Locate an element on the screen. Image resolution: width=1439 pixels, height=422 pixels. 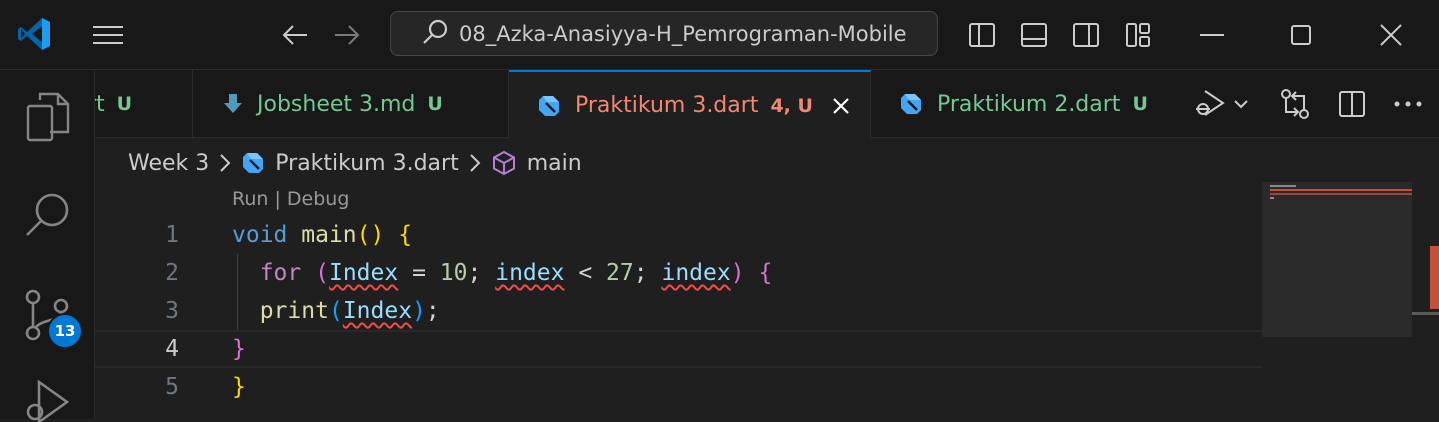
code-line: 2 for (Index = 10; index < 27; index) { is located at coordinates (678, 273).